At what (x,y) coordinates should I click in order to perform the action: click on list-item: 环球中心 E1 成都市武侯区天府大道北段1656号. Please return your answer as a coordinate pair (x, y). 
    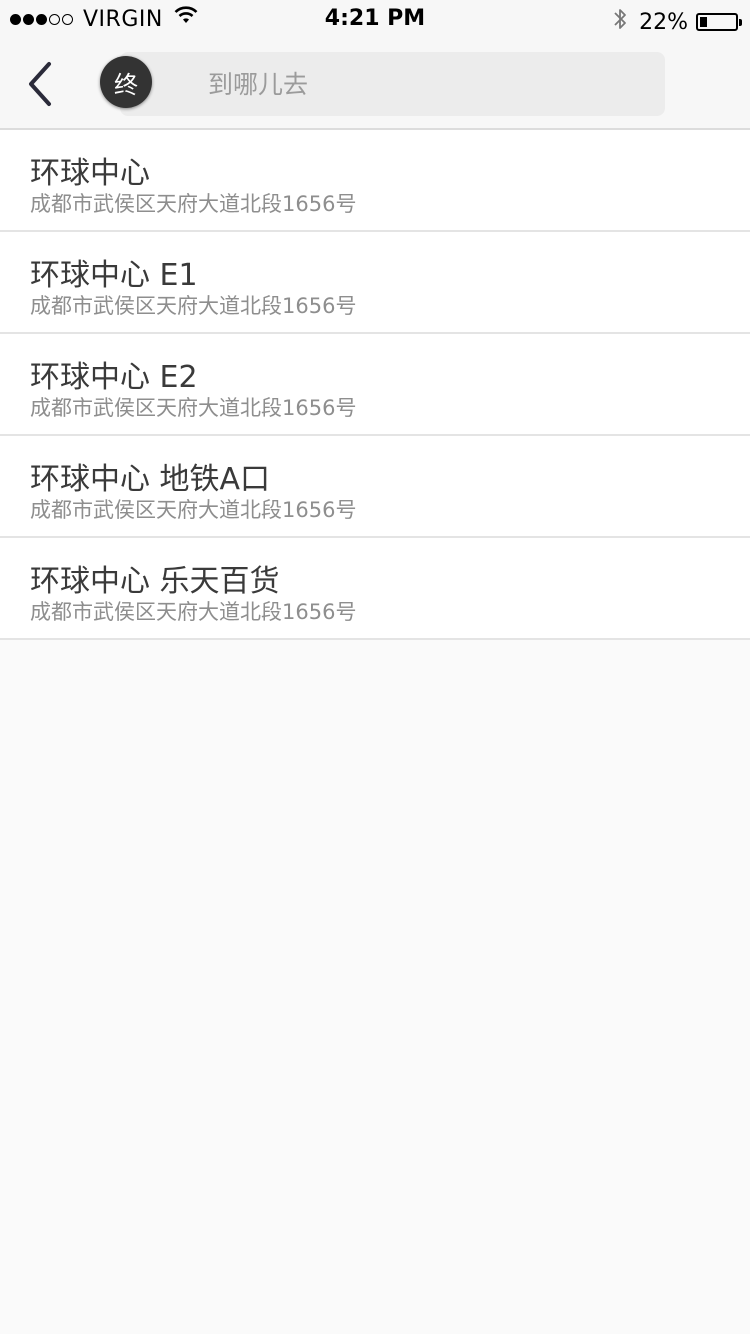
    Looking at the image, I should click on (375, 283).